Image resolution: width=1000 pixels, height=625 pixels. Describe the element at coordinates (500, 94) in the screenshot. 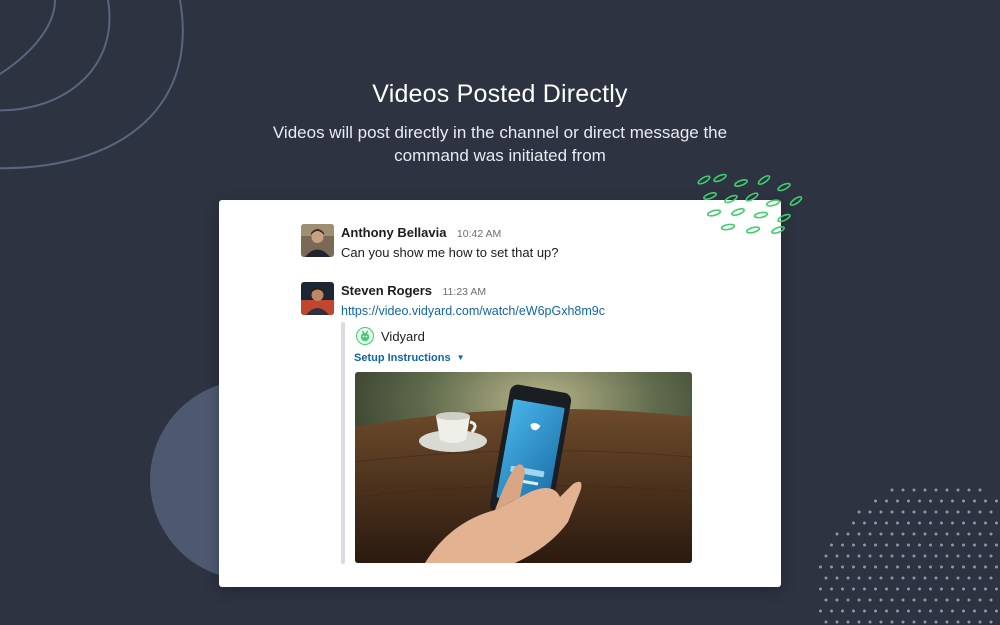

I see `page-title: Videos Posted Directly` at that location.